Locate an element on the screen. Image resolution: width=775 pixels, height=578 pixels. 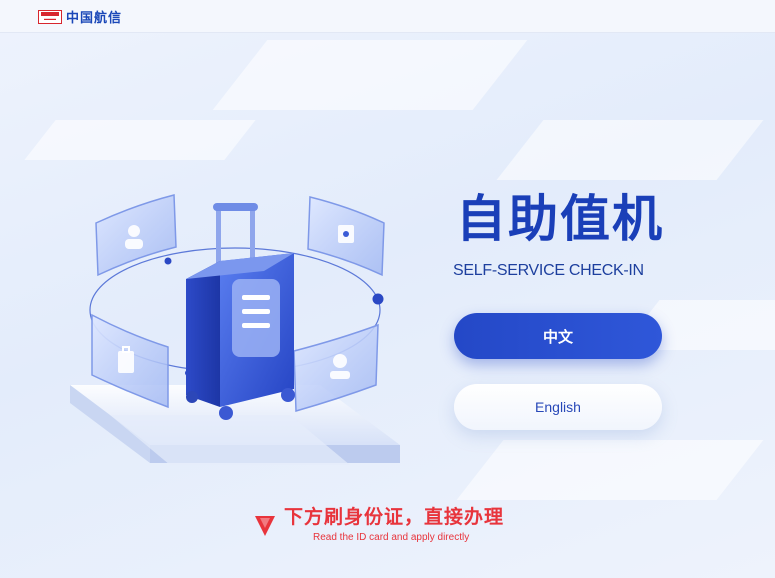
suitcase is located at coordinates (240, 311).